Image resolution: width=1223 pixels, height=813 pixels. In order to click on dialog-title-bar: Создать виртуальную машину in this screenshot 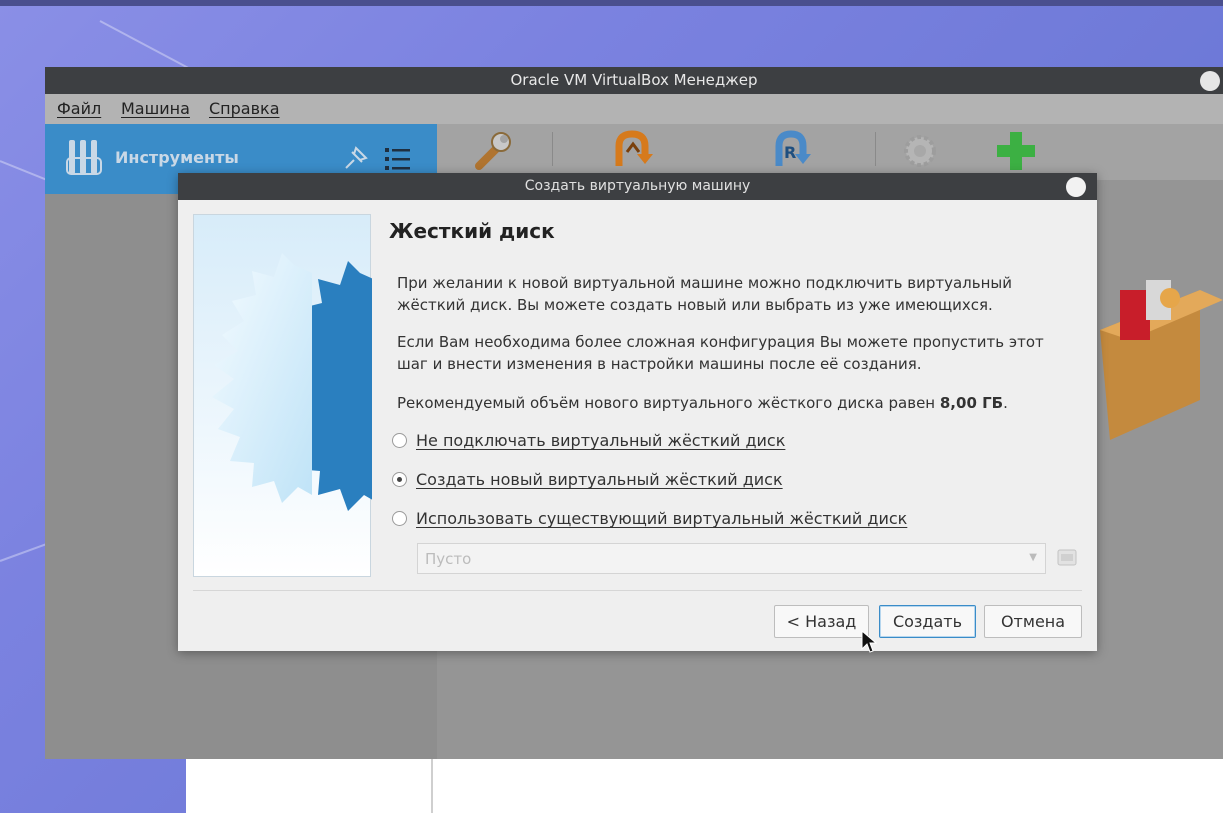, I will do `click(637, 186)`.